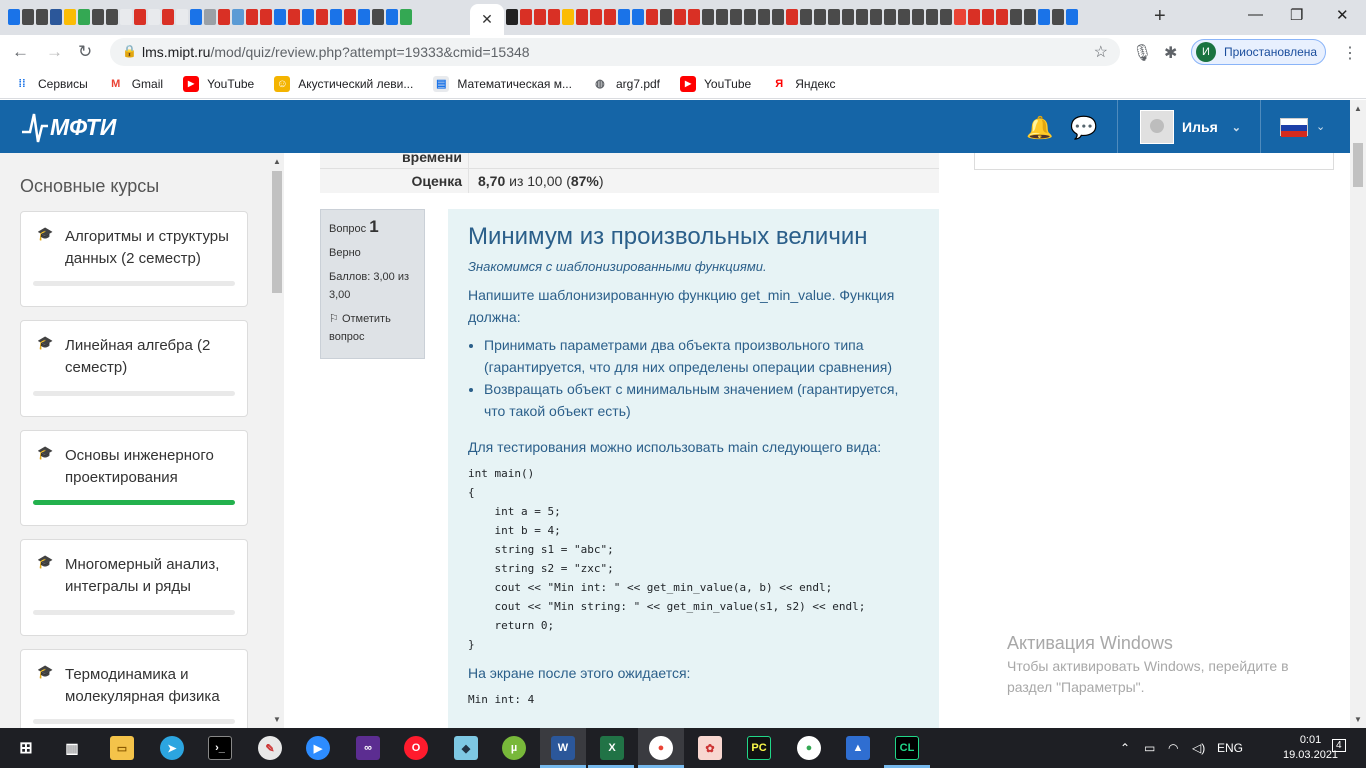  Describe the element at coordinates (563, 748) in the screenshot. I see `word-icon: W` at that location.